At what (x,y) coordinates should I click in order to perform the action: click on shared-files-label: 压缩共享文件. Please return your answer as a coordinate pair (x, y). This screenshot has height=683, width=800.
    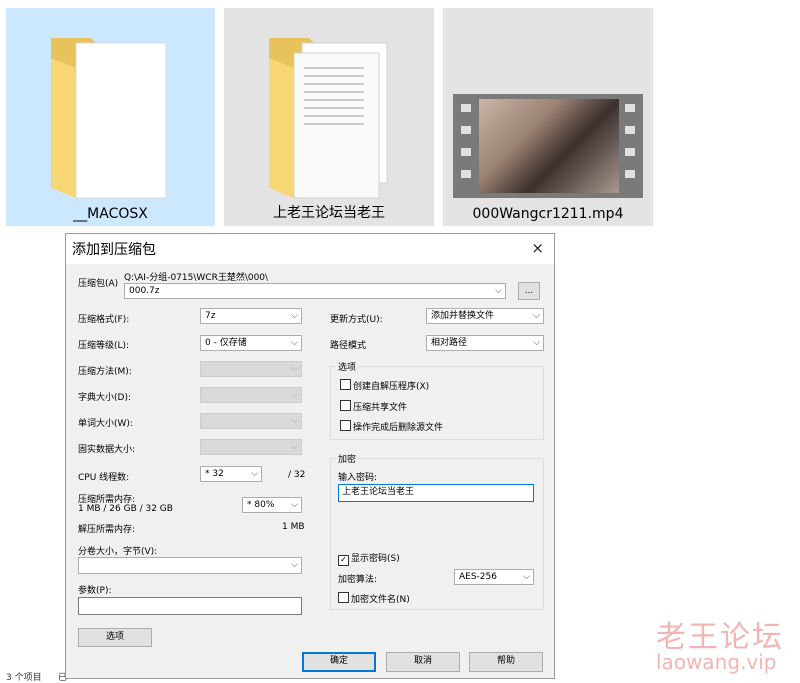
    Looking at the image, I should click on (380, 408).